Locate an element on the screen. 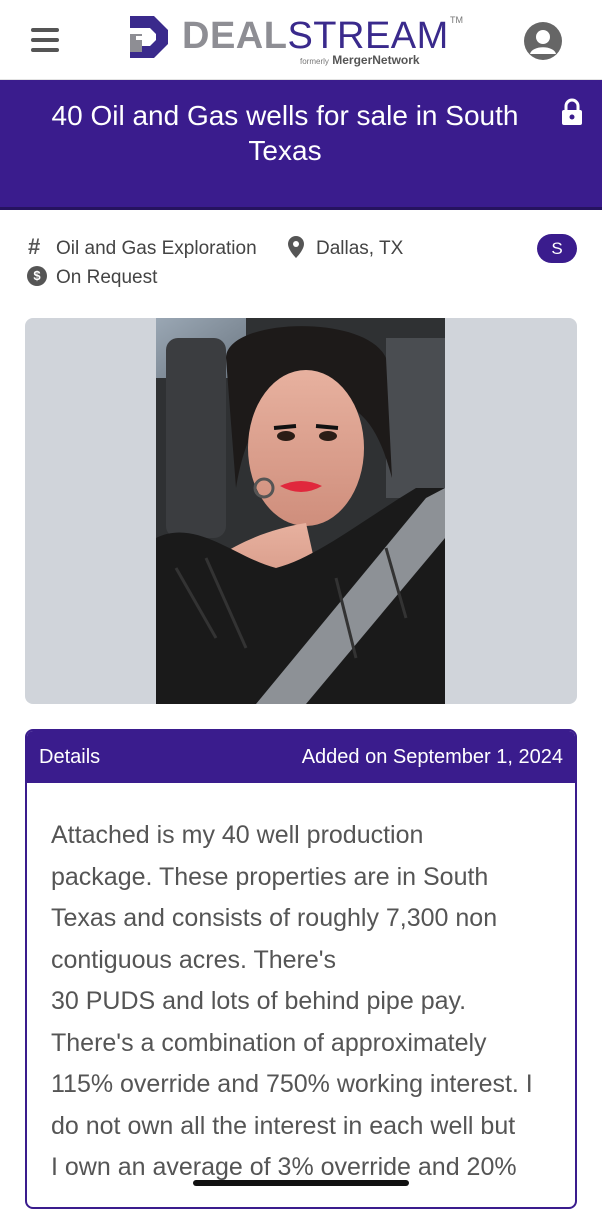  home-indicator is located at coordinates (301, 1183).